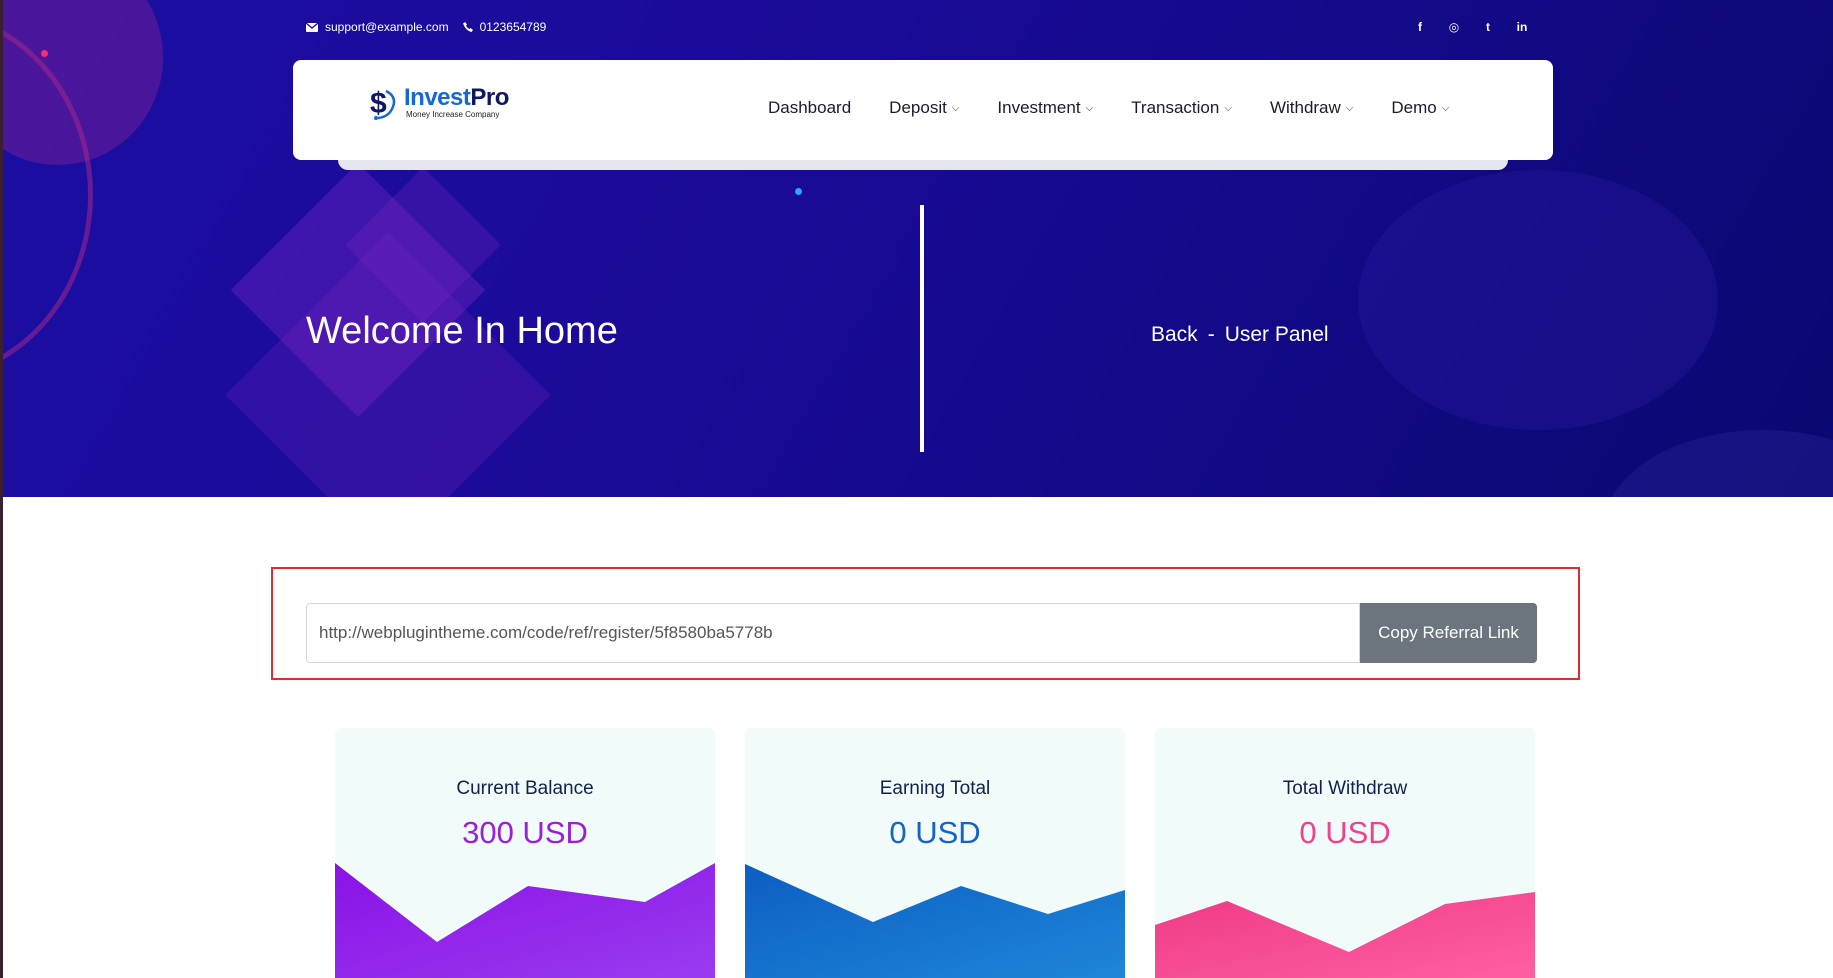 The height and width of the screenshot is (978, 1833). Describe the element at coordinates (525, 853) in the screenshot. I see `stat-card-balance: Current Balance 300 USD` at that location.